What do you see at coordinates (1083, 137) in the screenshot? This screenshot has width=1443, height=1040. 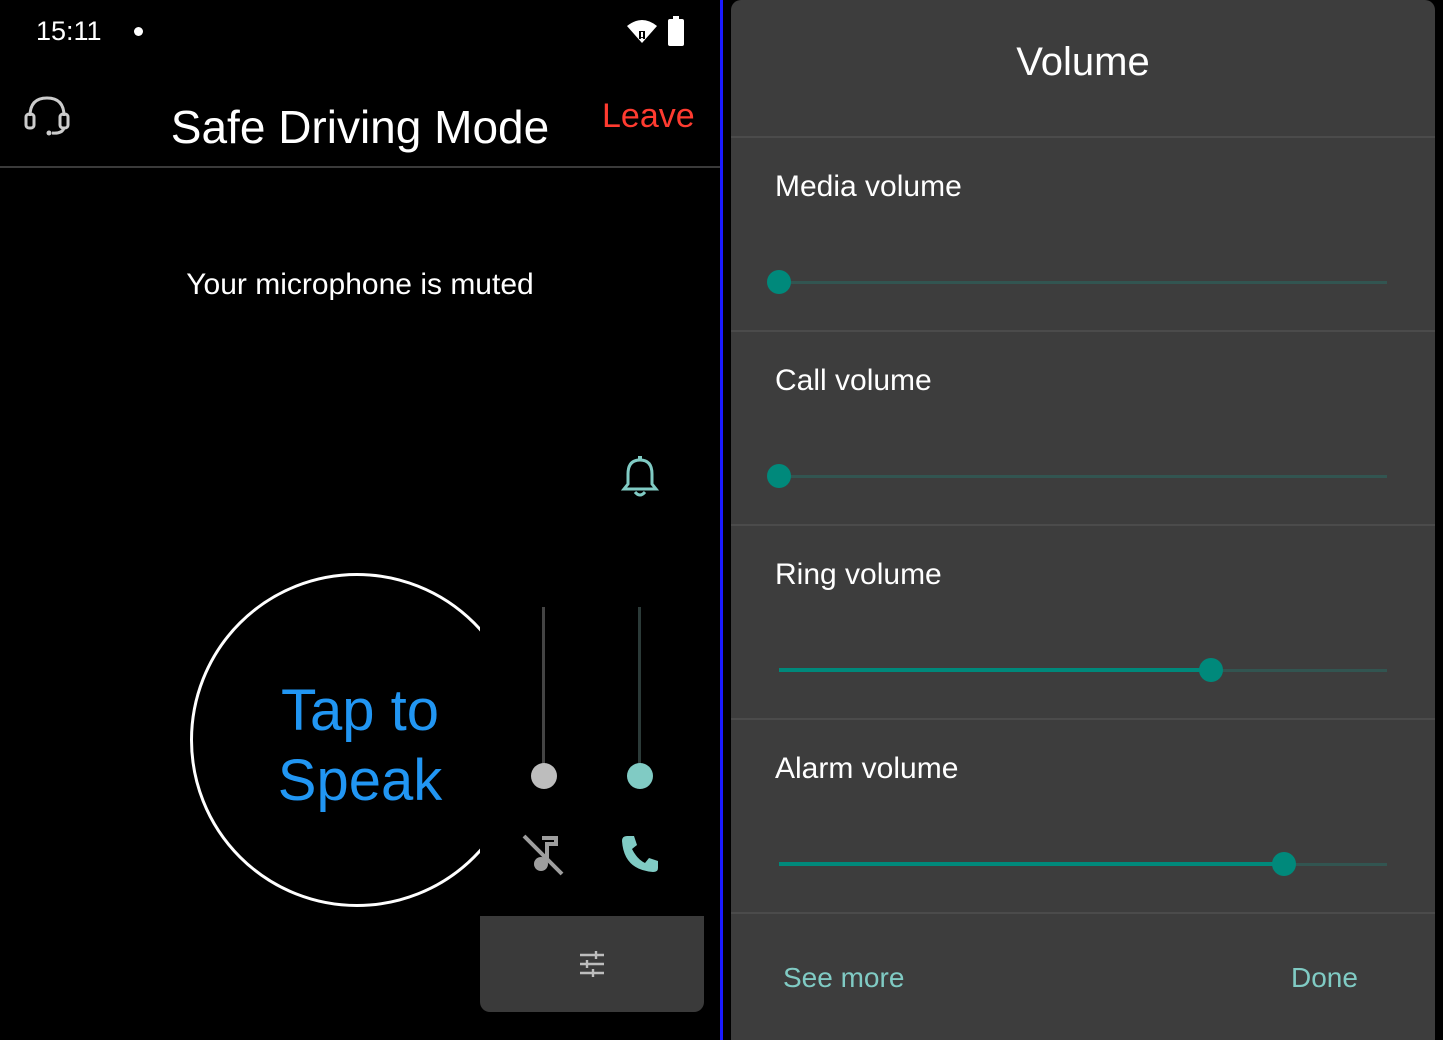 I see `title-divider` at bounding box center [1083, 137].